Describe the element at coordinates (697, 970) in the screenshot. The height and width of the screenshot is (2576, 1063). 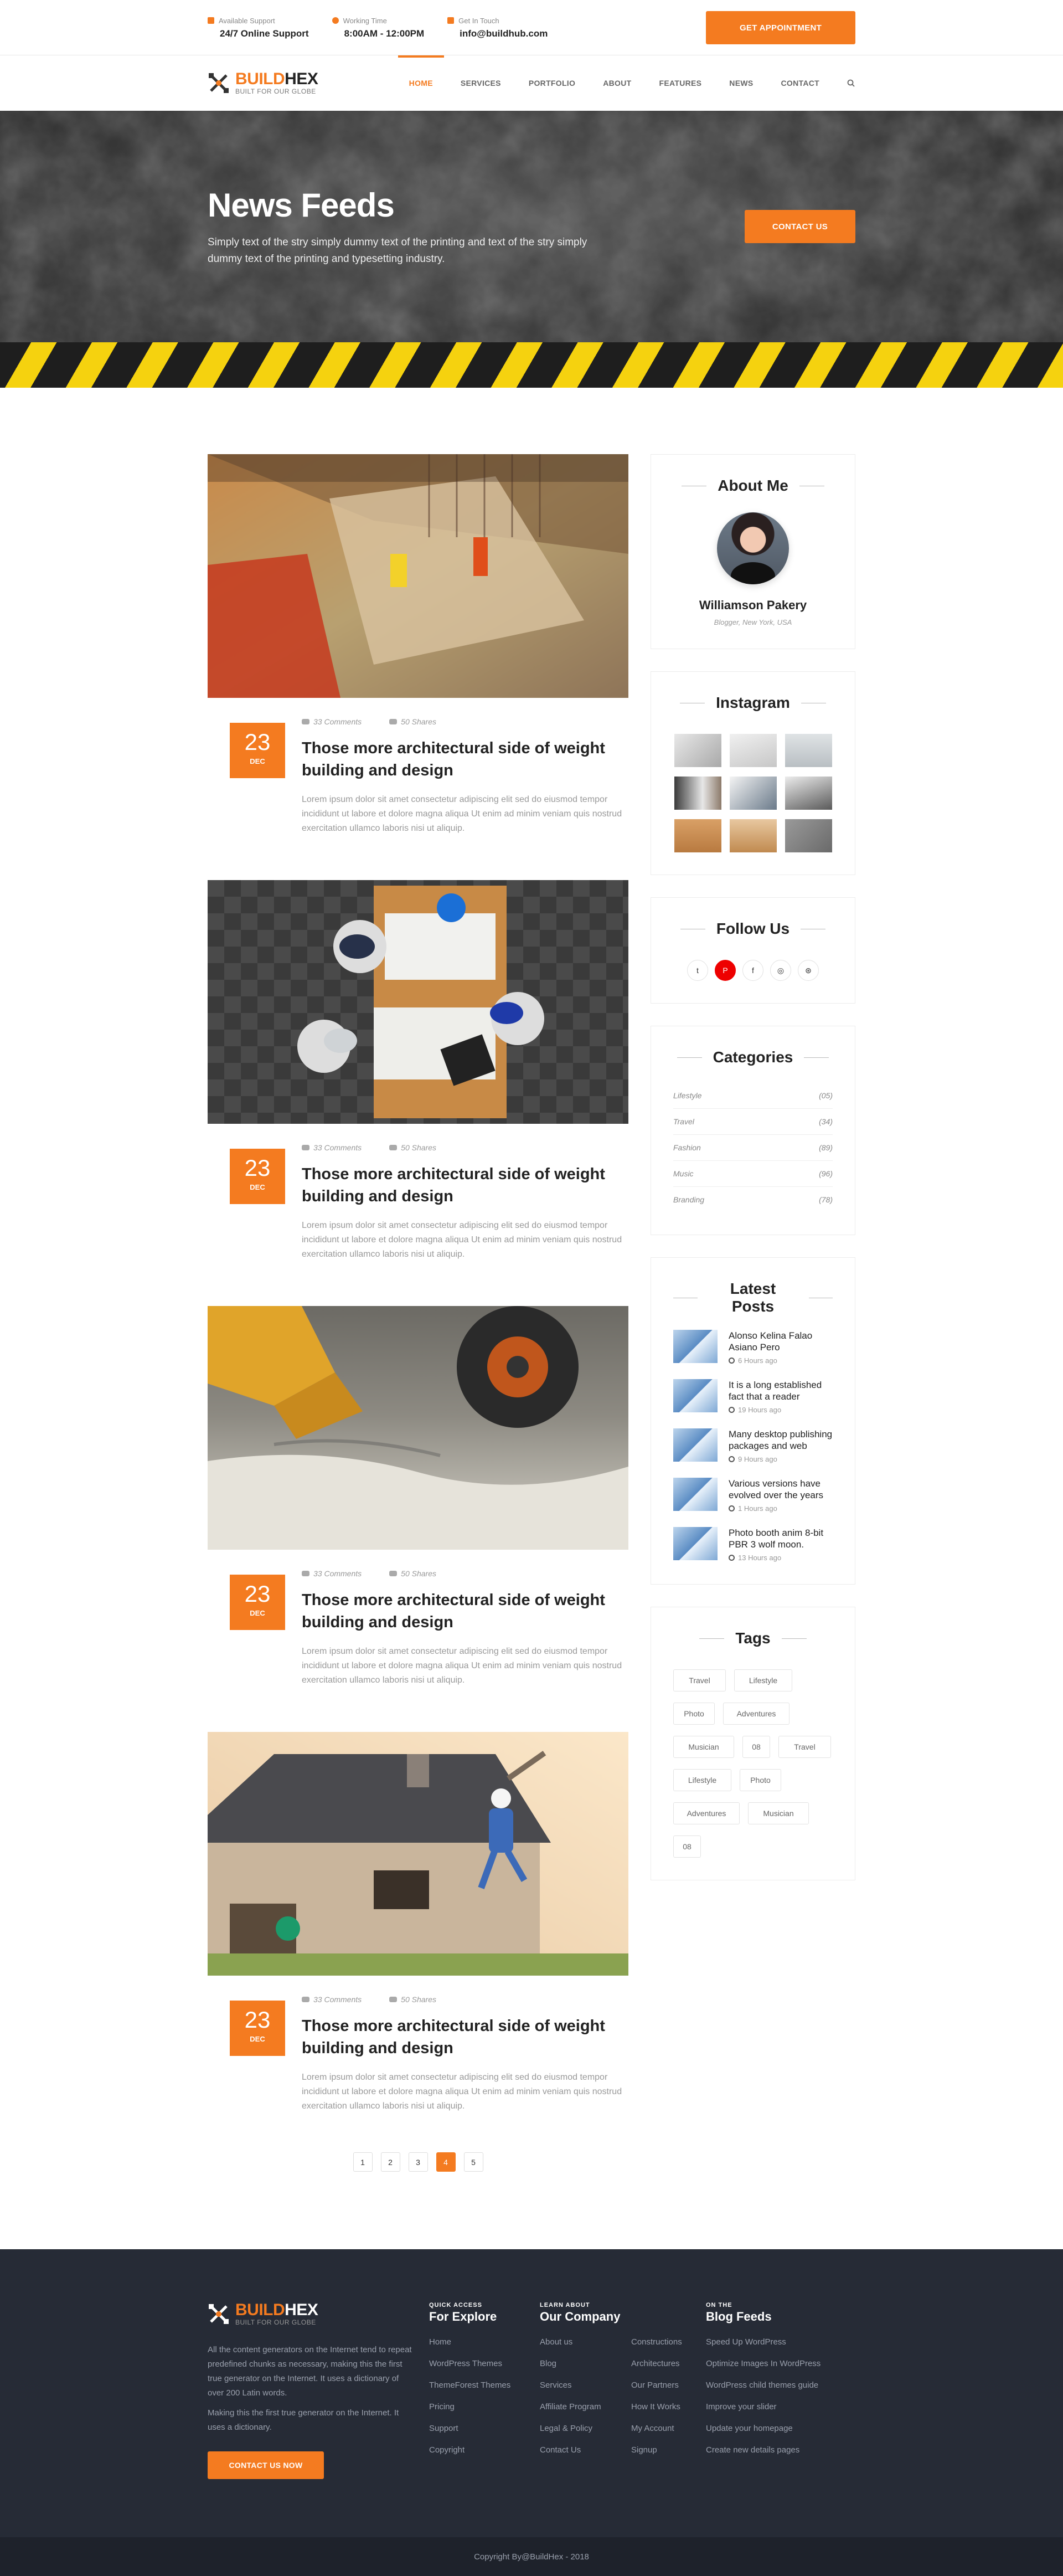
I see `twitter-icon: t` at that location.